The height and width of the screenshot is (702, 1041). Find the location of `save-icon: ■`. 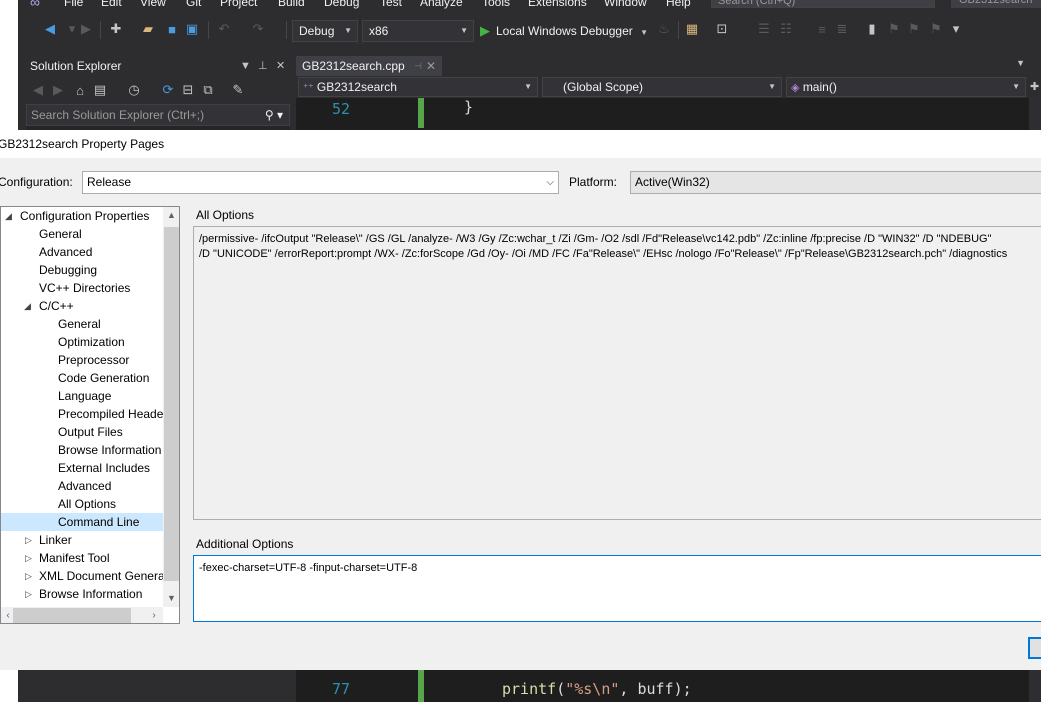

save-icon: ■ is located at coordinates (172, 29).